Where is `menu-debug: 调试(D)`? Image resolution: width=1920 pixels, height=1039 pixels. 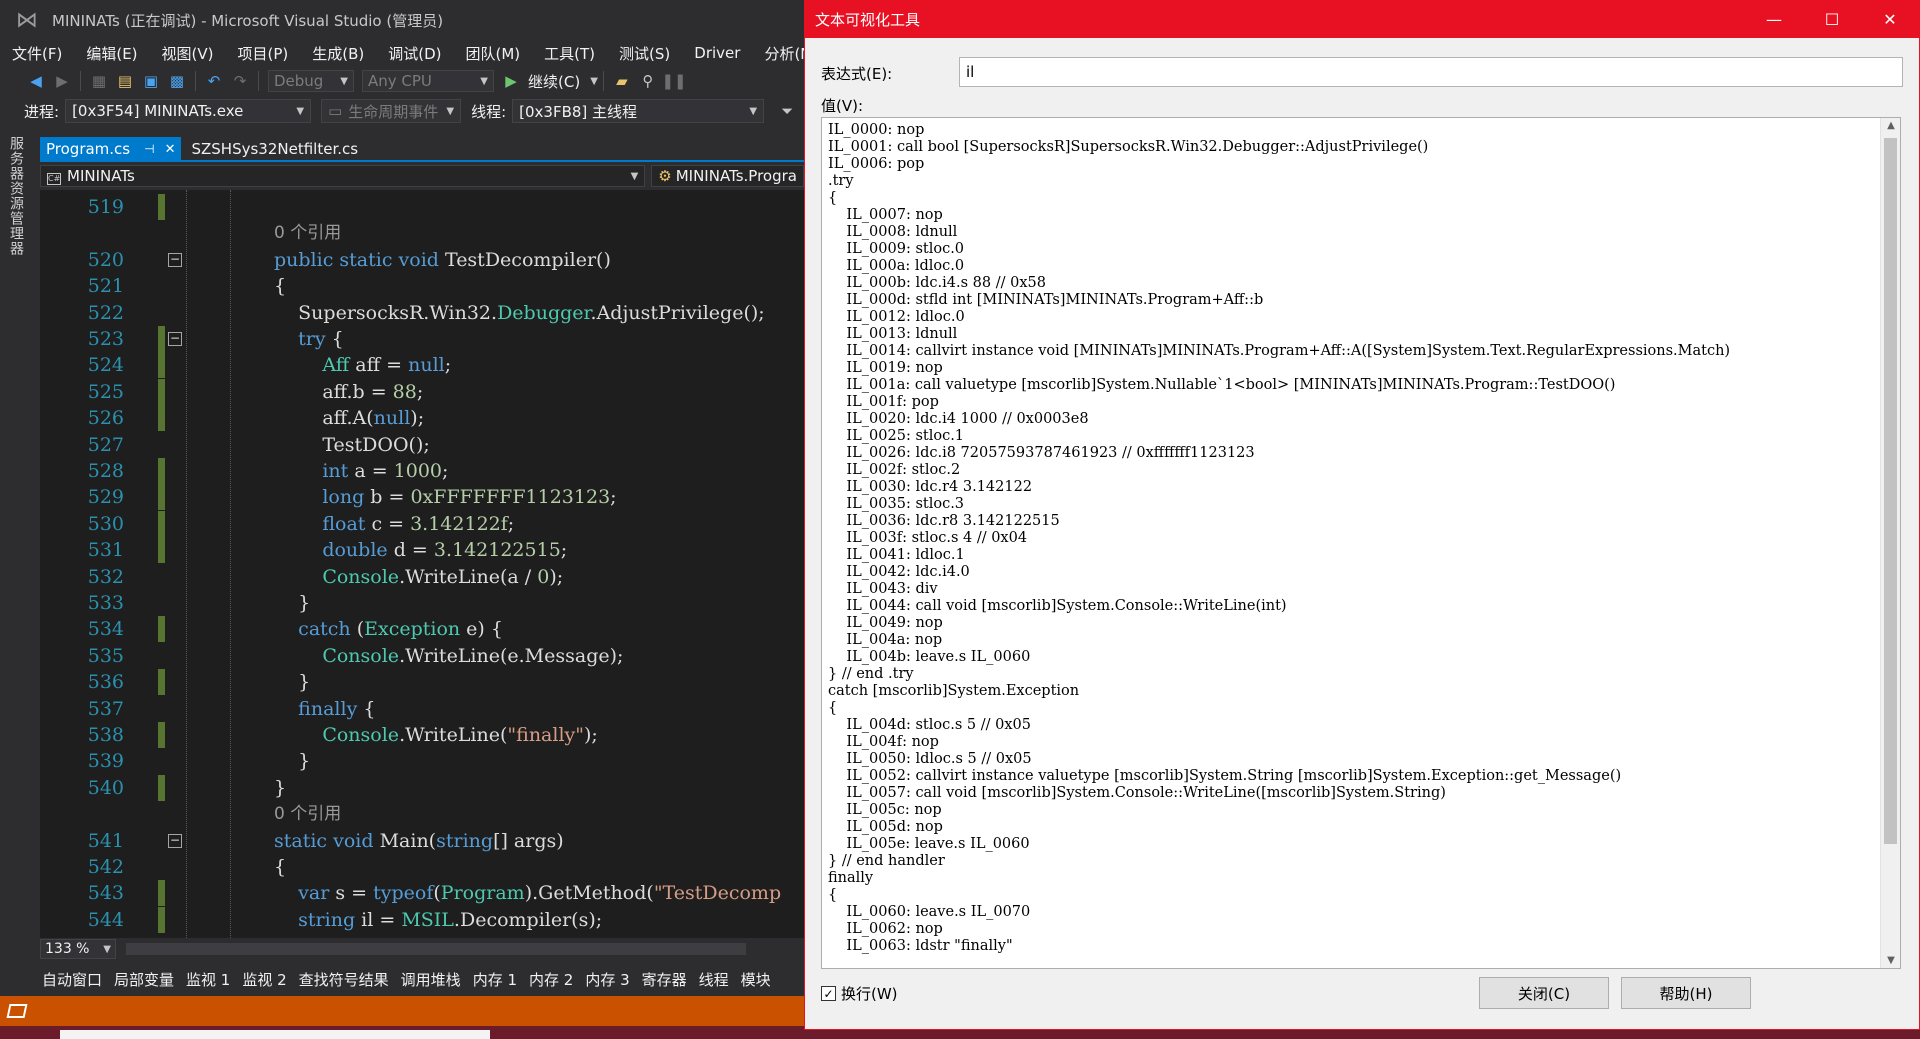
menu-debug: 调试(D) is located at coordinates (414, 53).